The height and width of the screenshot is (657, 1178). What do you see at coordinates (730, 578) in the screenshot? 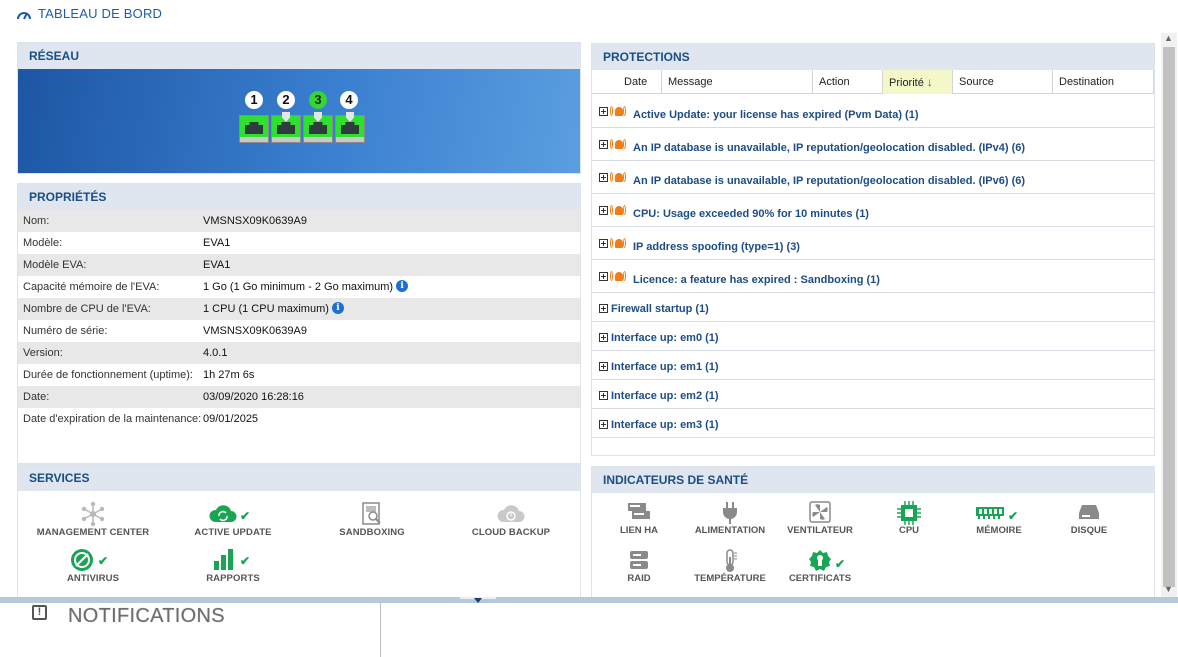
I see `health-label: TEMPÉRATURE` at bounding box center [730, 578].